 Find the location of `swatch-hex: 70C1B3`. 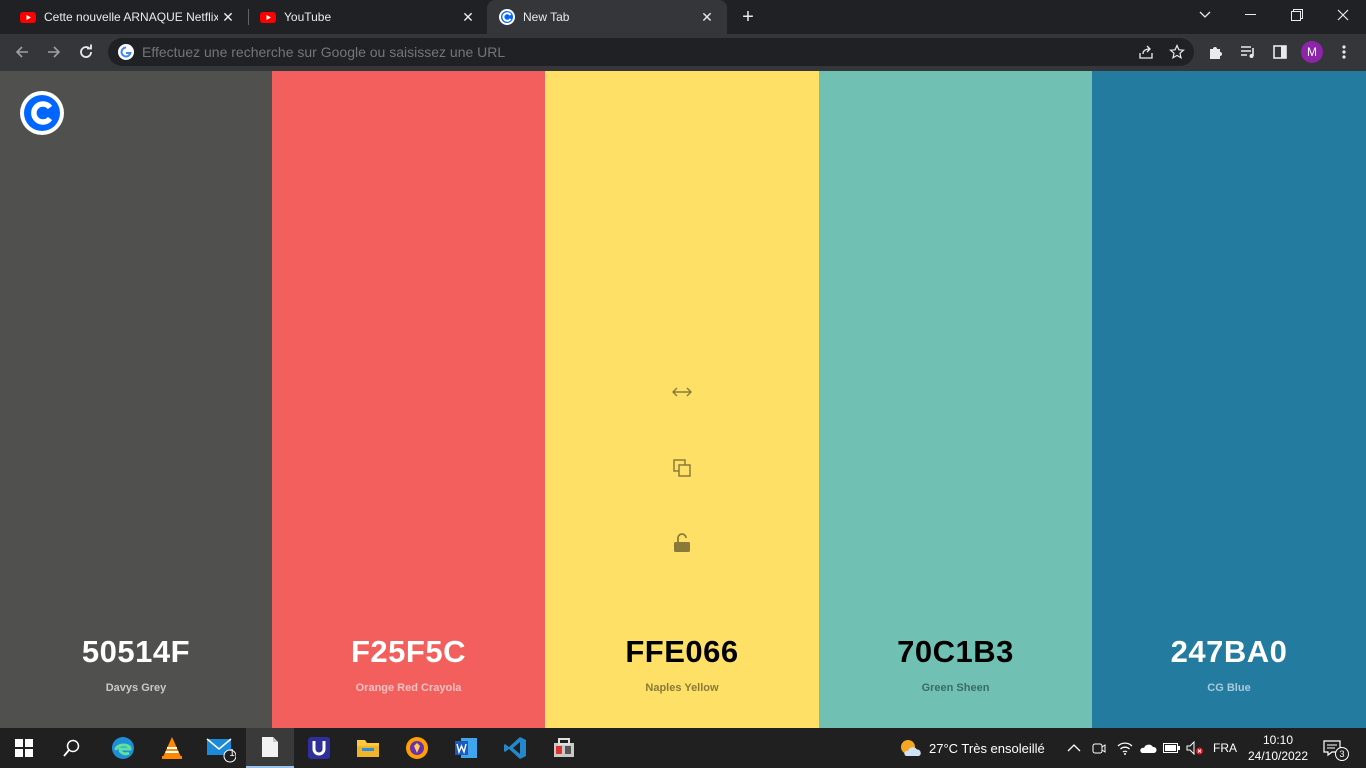

swatch-hex: 70C1B3 is located at coordinates (955, 652).